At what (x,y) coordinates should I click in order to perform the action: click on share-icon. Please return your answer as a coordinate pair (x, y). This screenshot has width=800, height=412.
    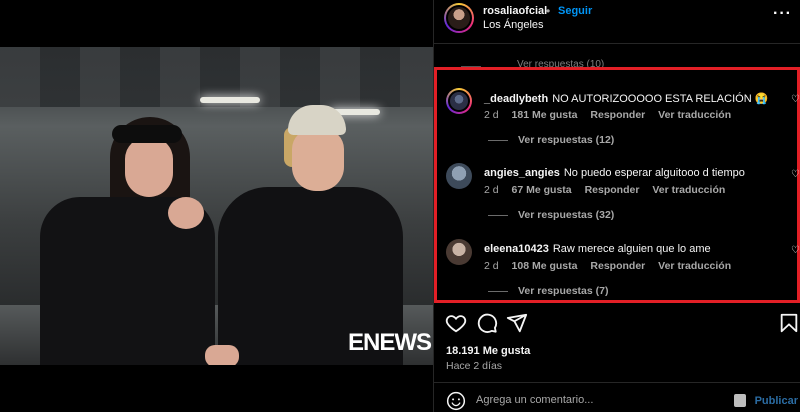
    Looking at the image, I should click on (517, 323).